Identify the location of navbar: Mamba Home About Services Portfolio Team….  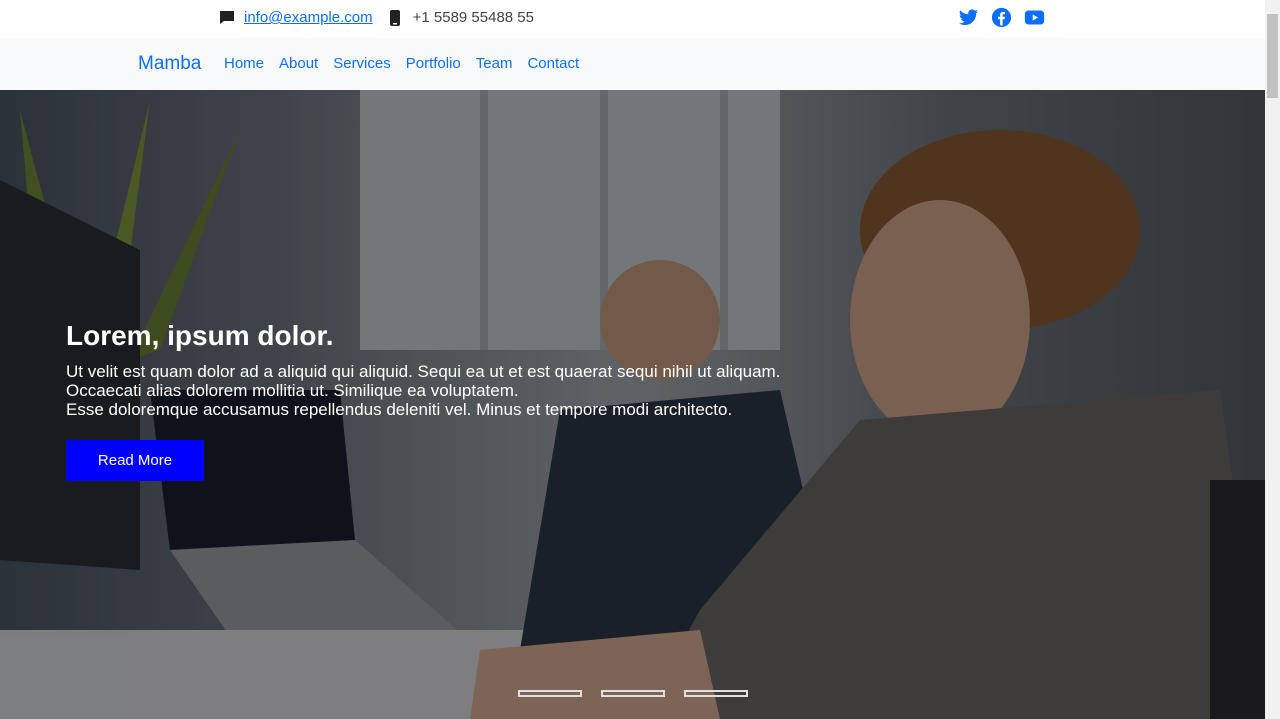
(632, 64).